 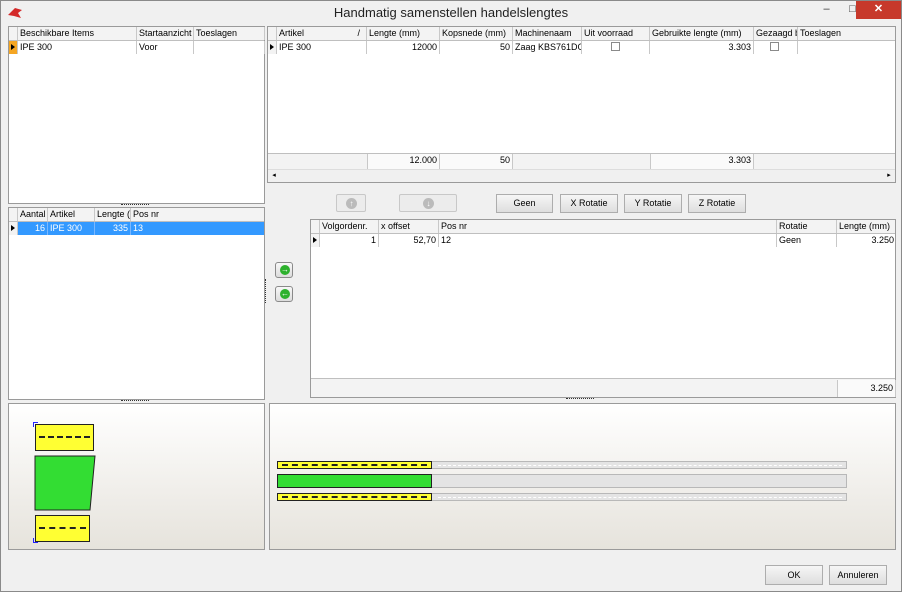 I want to click on col-rotatie: Rotatie, so click(x=807, y=226).